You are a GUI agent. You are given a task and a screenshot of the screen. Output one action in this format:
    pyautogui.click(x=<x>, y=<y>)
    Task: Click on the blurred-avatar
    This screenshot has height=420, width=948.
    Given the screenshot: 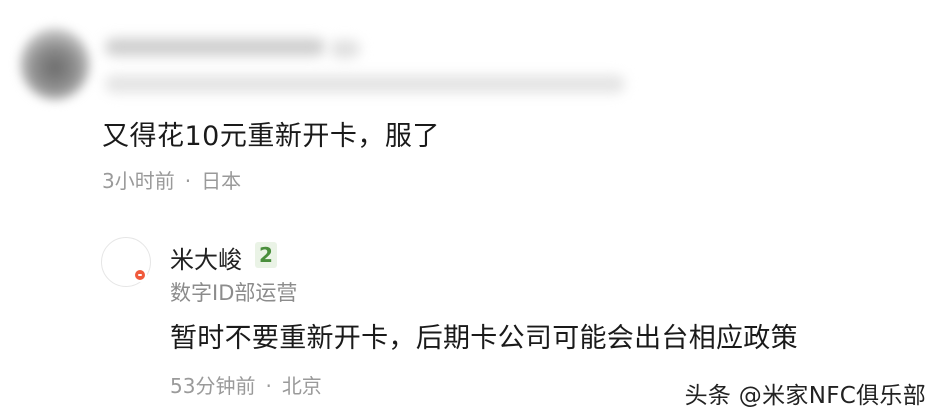 What is the action you would take?
    pyautogui.click(x=55, y=64)
    